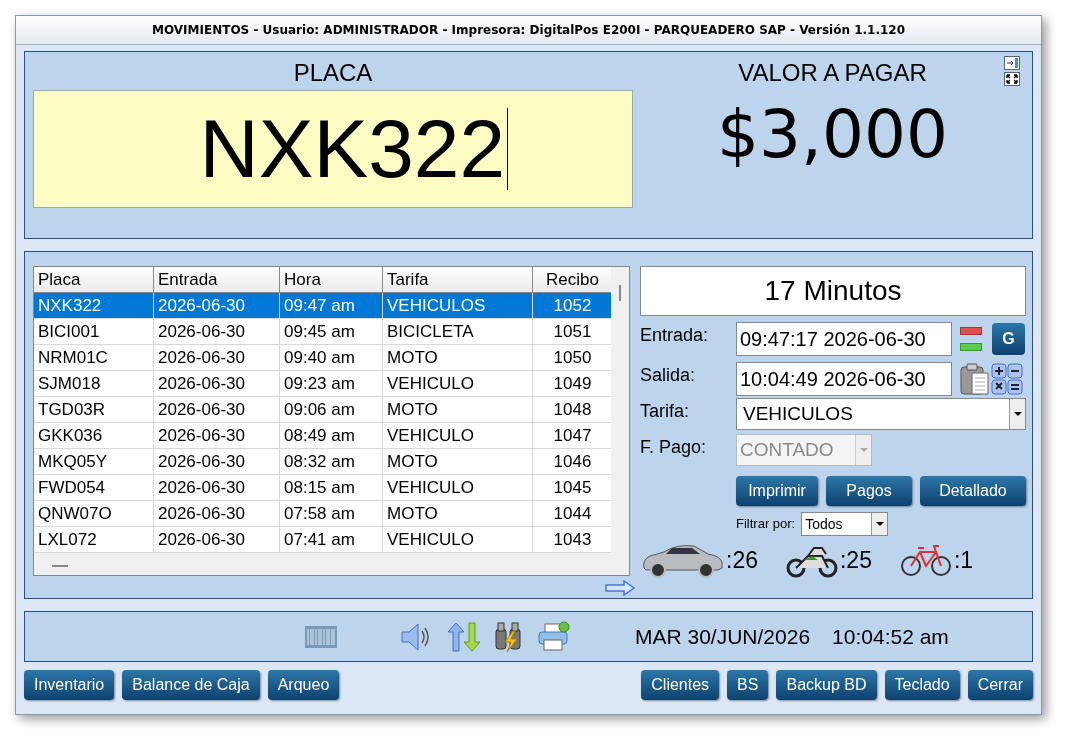 This screenshot has width=1080, height=750. I want to click on toolbar-button: Balance de Caja, so click(191, 685).